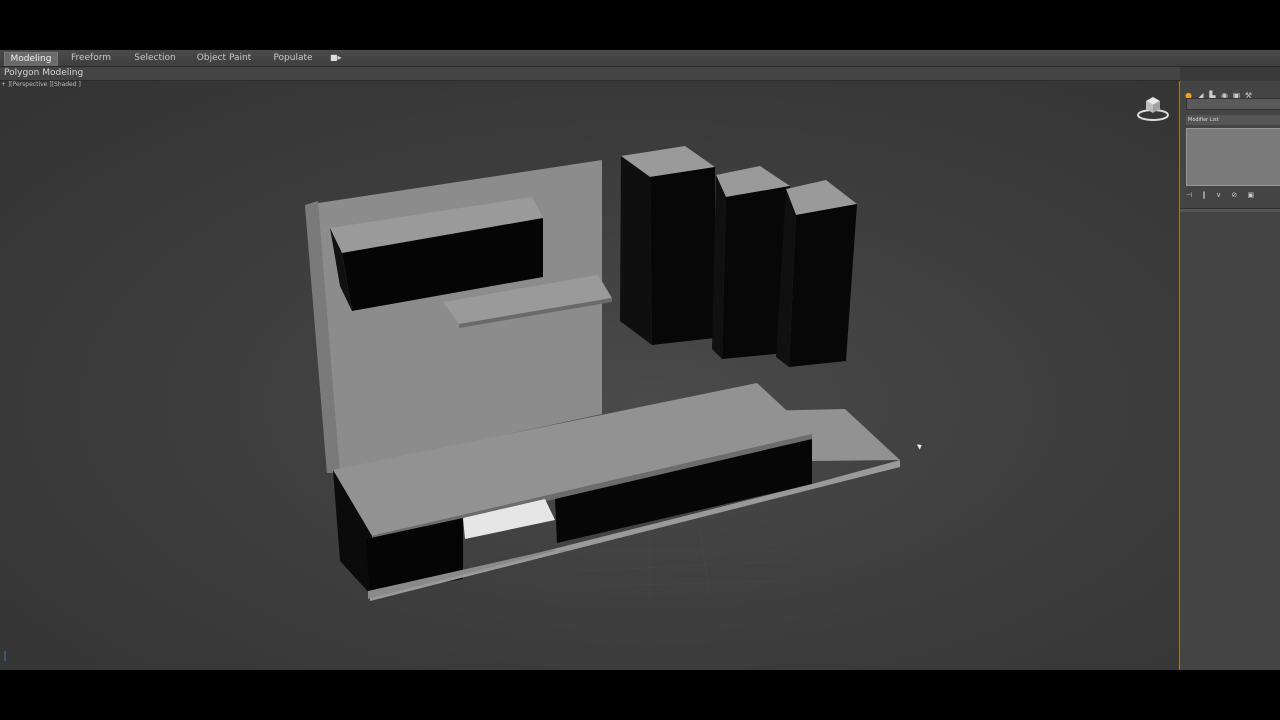 This screenshot has width=1280, height=720. I want to click on command-panel: ● ◢ ▙ ◉ ▣ ⚒ Modifier List ⊣ ‖ ∨ ⊘ ▣, so click(1229, 375).